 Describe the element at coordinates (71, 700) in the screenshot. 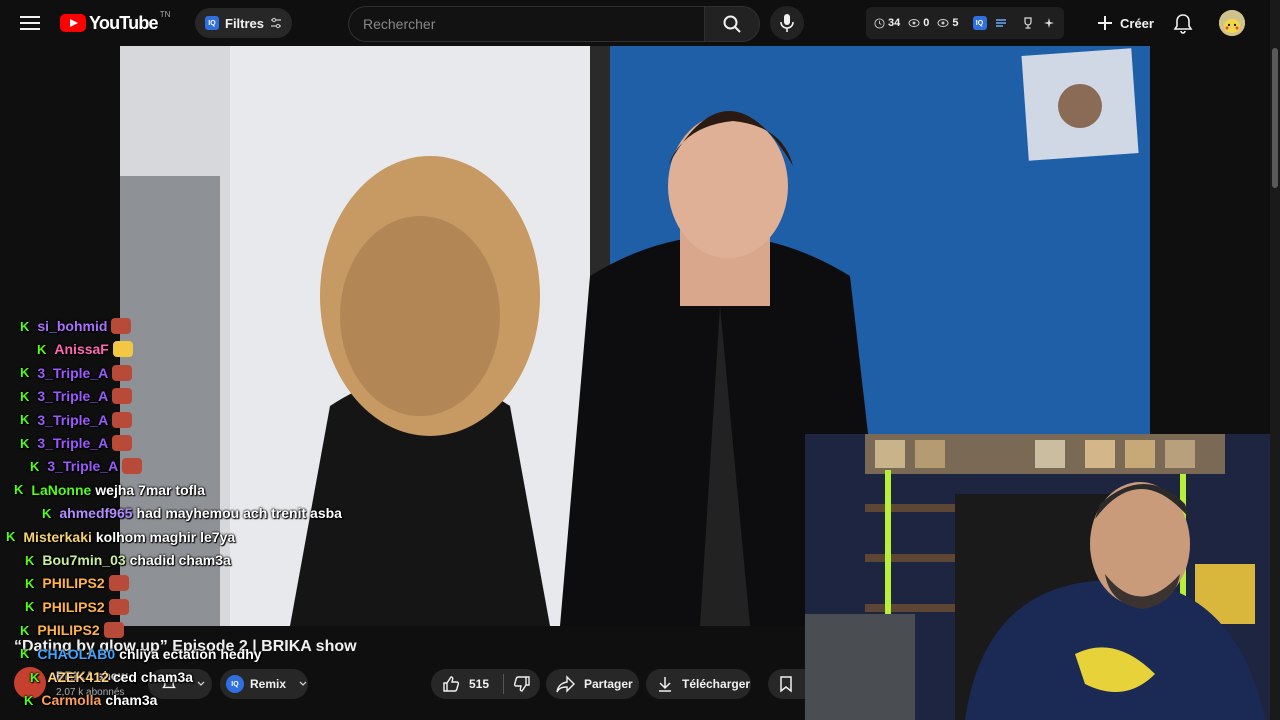

I see `chat-username: Carmolla` at that location.